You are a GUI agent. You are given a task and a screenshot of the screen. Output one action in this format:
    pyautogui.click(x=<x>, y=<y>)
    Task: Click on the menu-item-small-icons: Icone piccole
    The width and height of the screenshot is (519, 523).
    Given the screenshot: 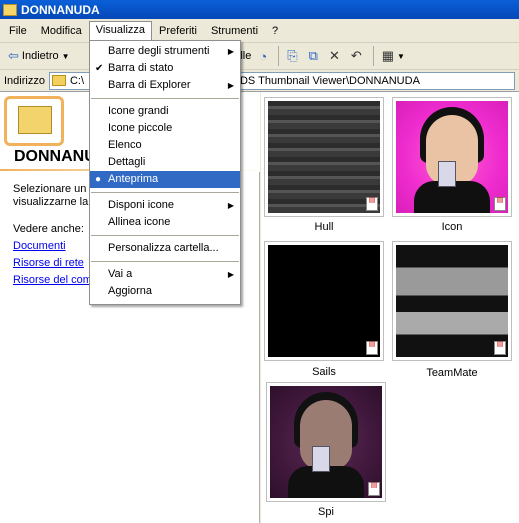 What is the action you would take?
    pyautogui.click(x=165, y=128)
    